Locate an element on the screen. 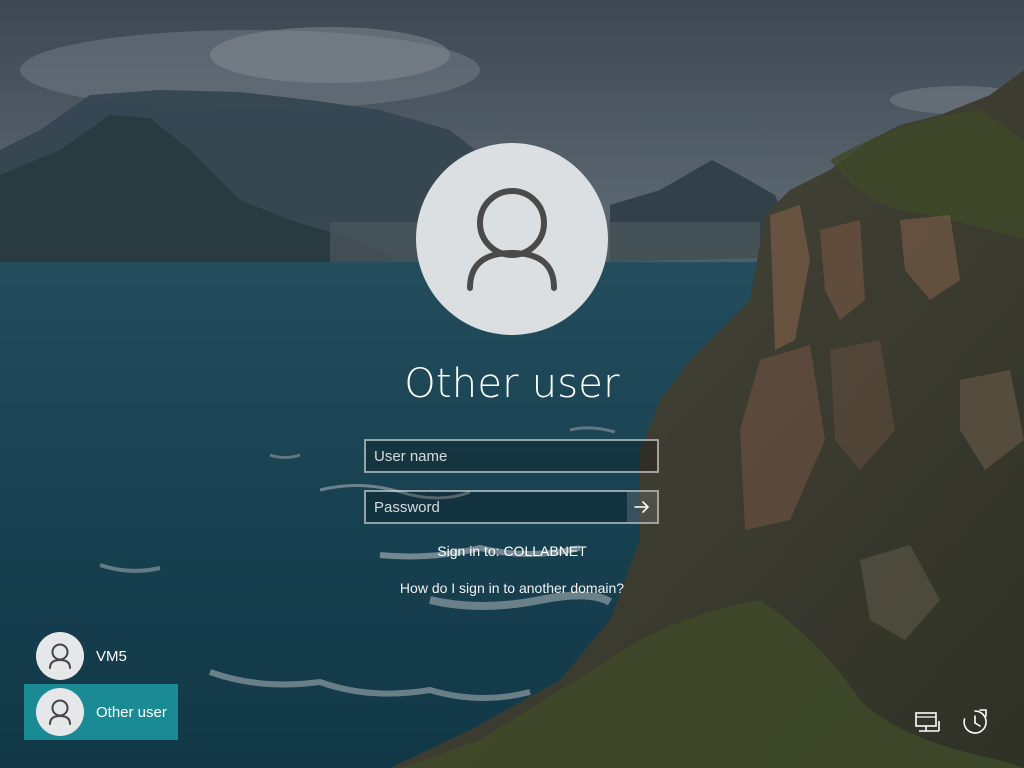 This screenshot has width=1024, height=768. network-icon is located at coordinates (927, 722).